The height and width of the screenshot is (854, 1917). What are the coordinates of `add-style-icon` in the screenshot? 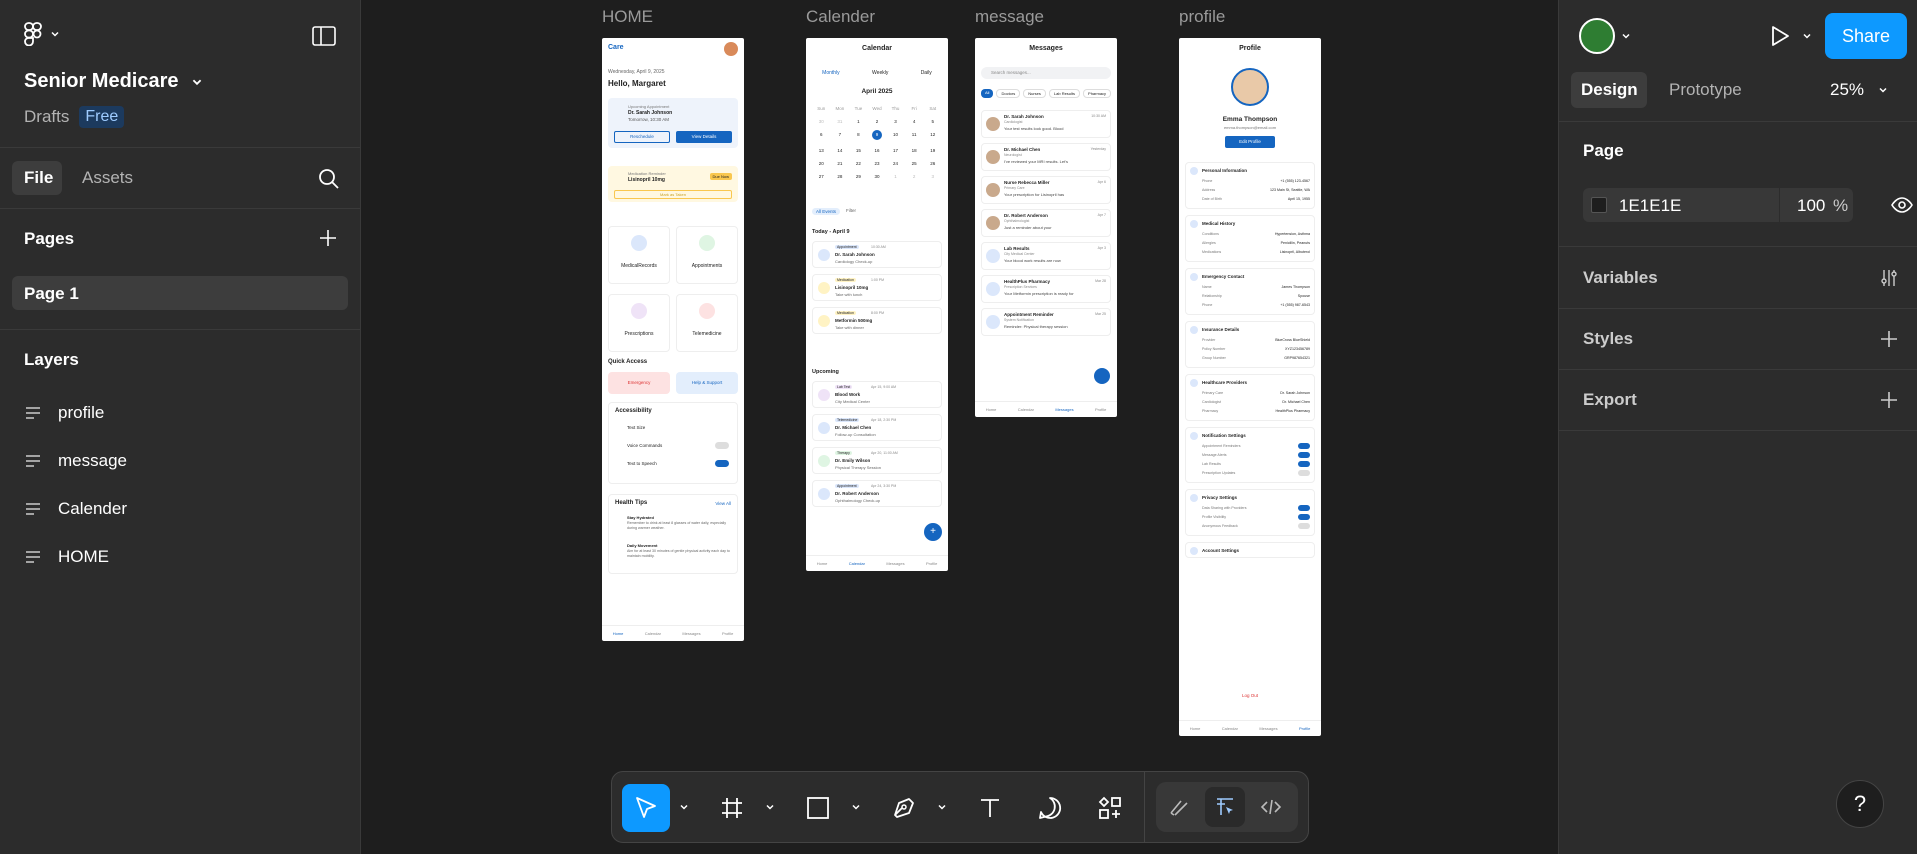 It's located at (1889, 339).